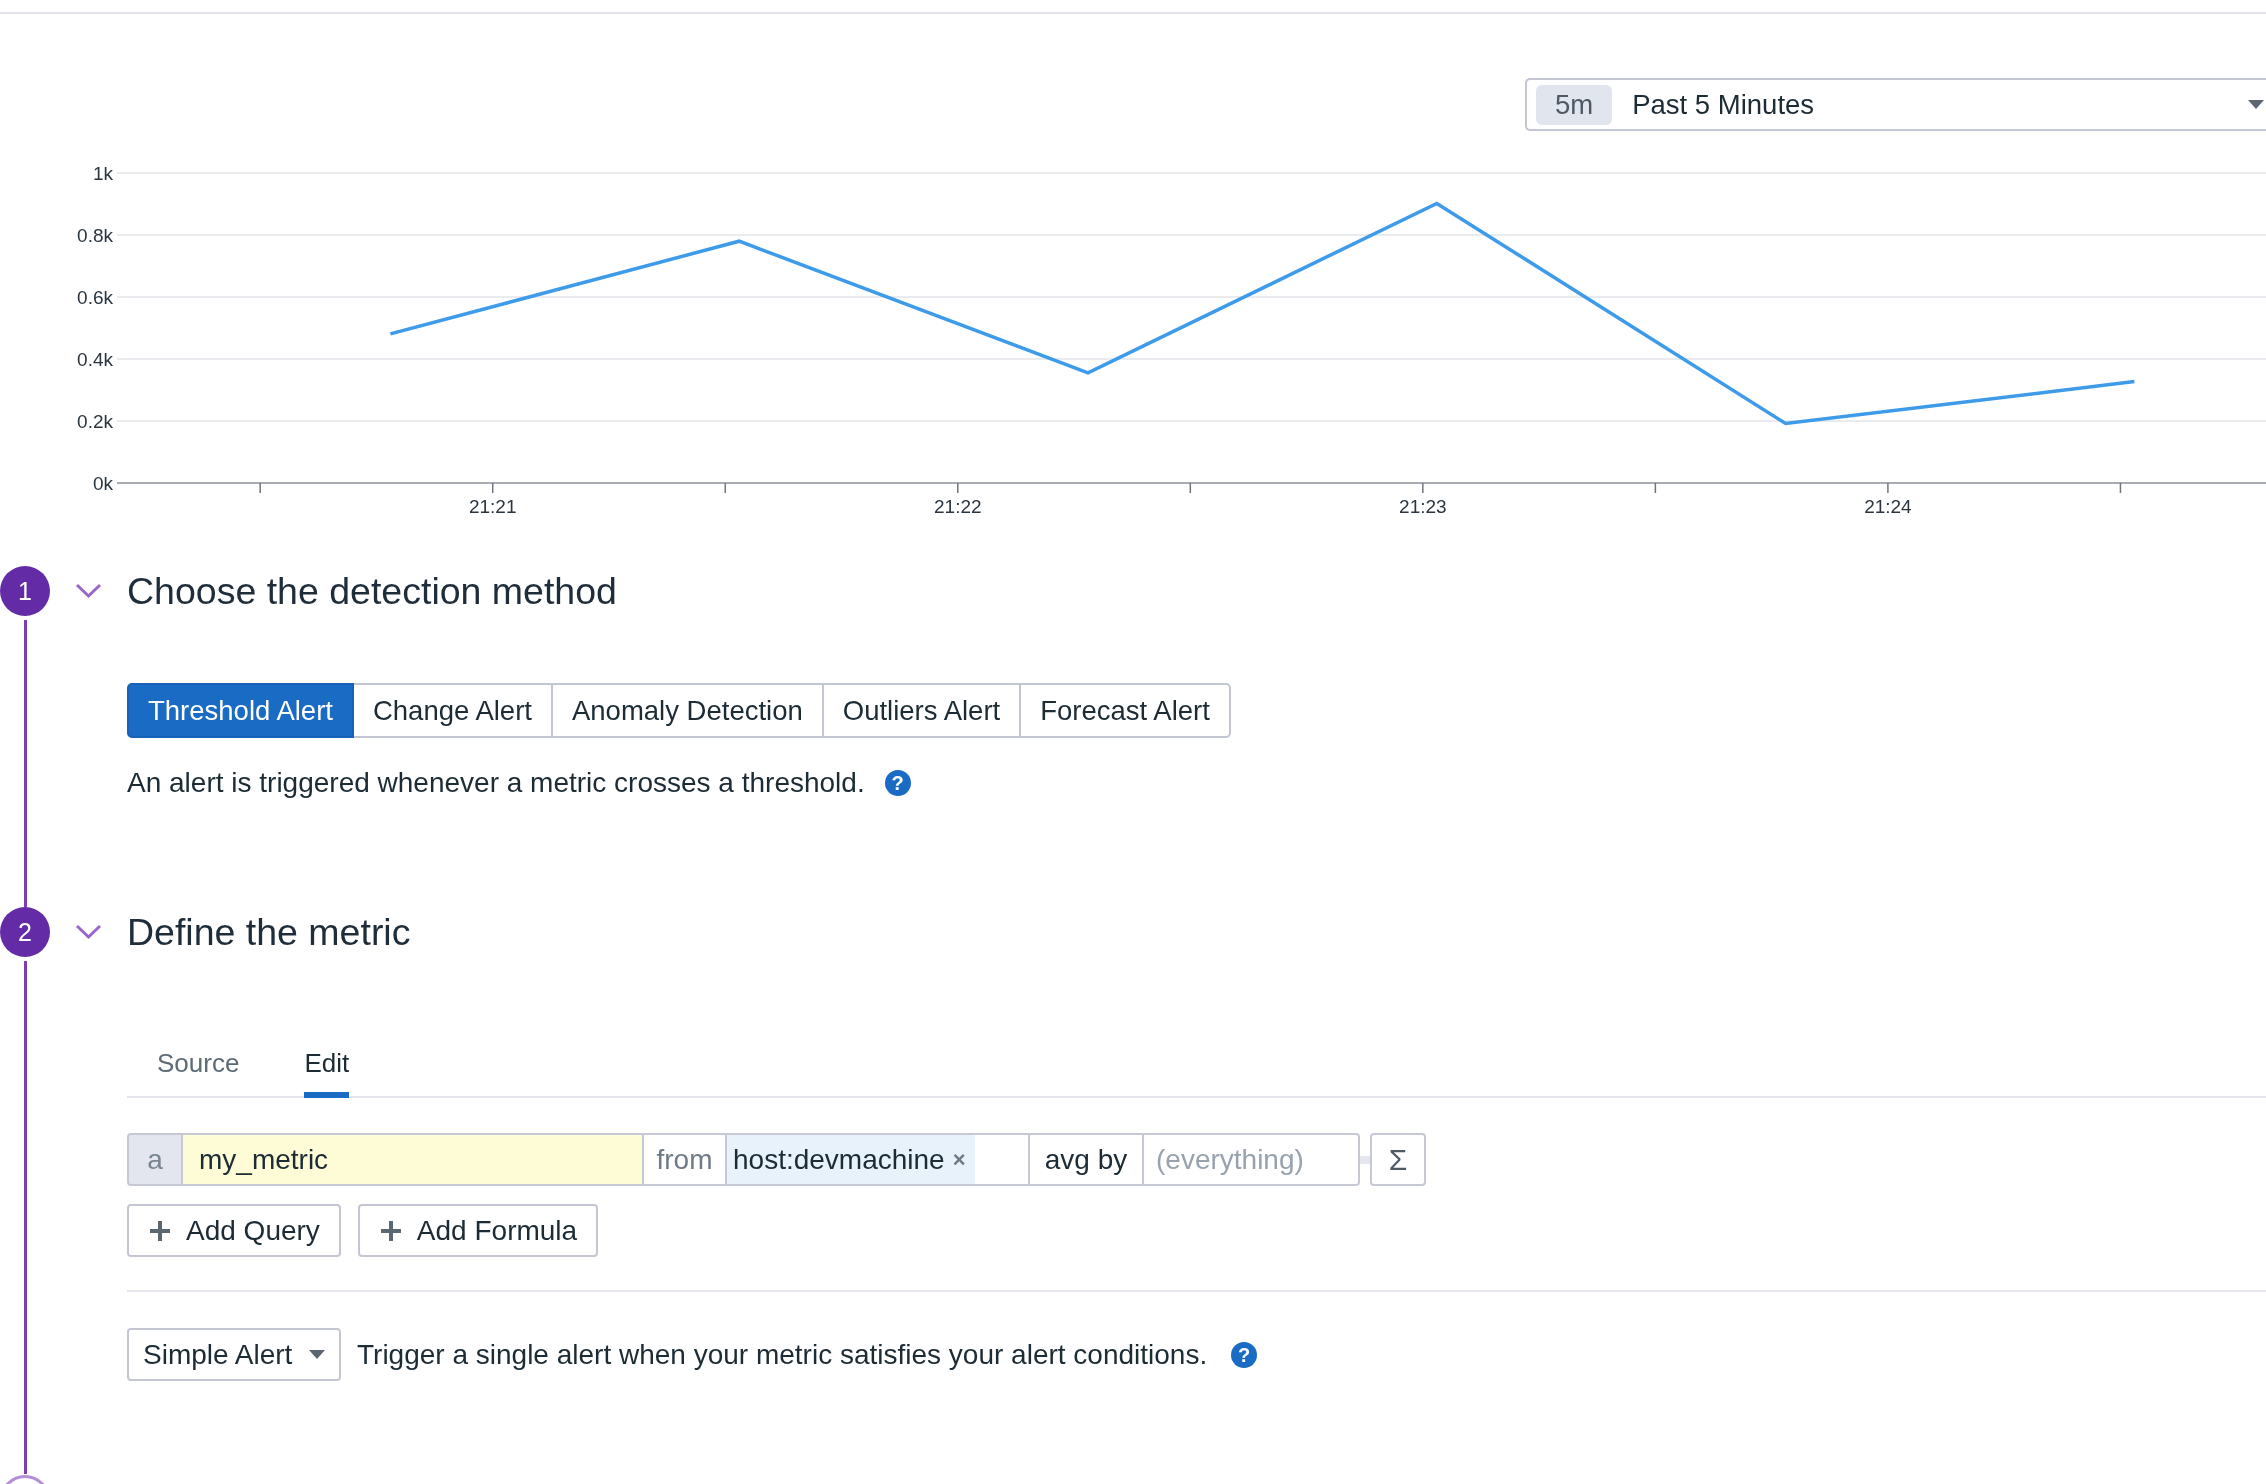  I want to click on y-axis-label: 1k, so click(102, 173).